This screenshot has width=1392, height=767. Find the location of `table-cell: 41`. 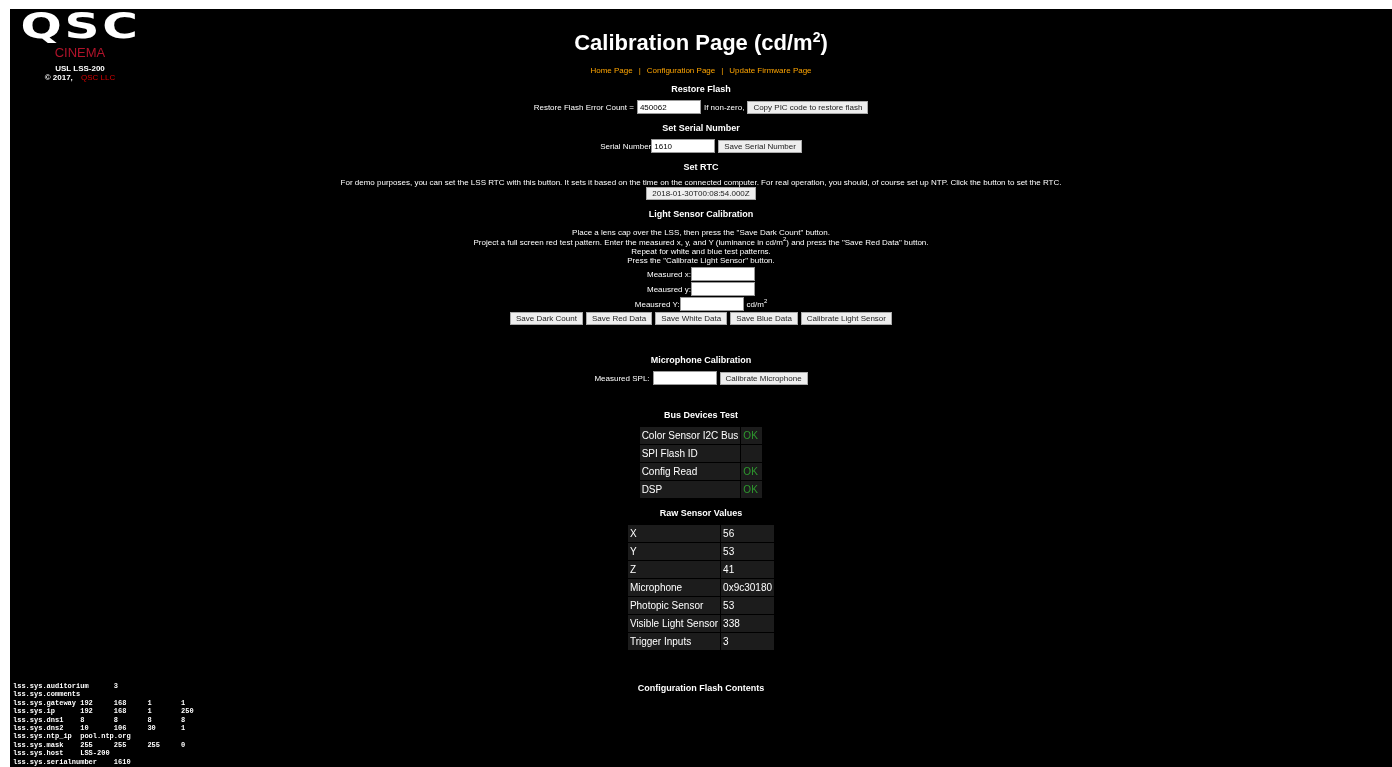

table-cell: 41 is located at coordinates (748, 570).